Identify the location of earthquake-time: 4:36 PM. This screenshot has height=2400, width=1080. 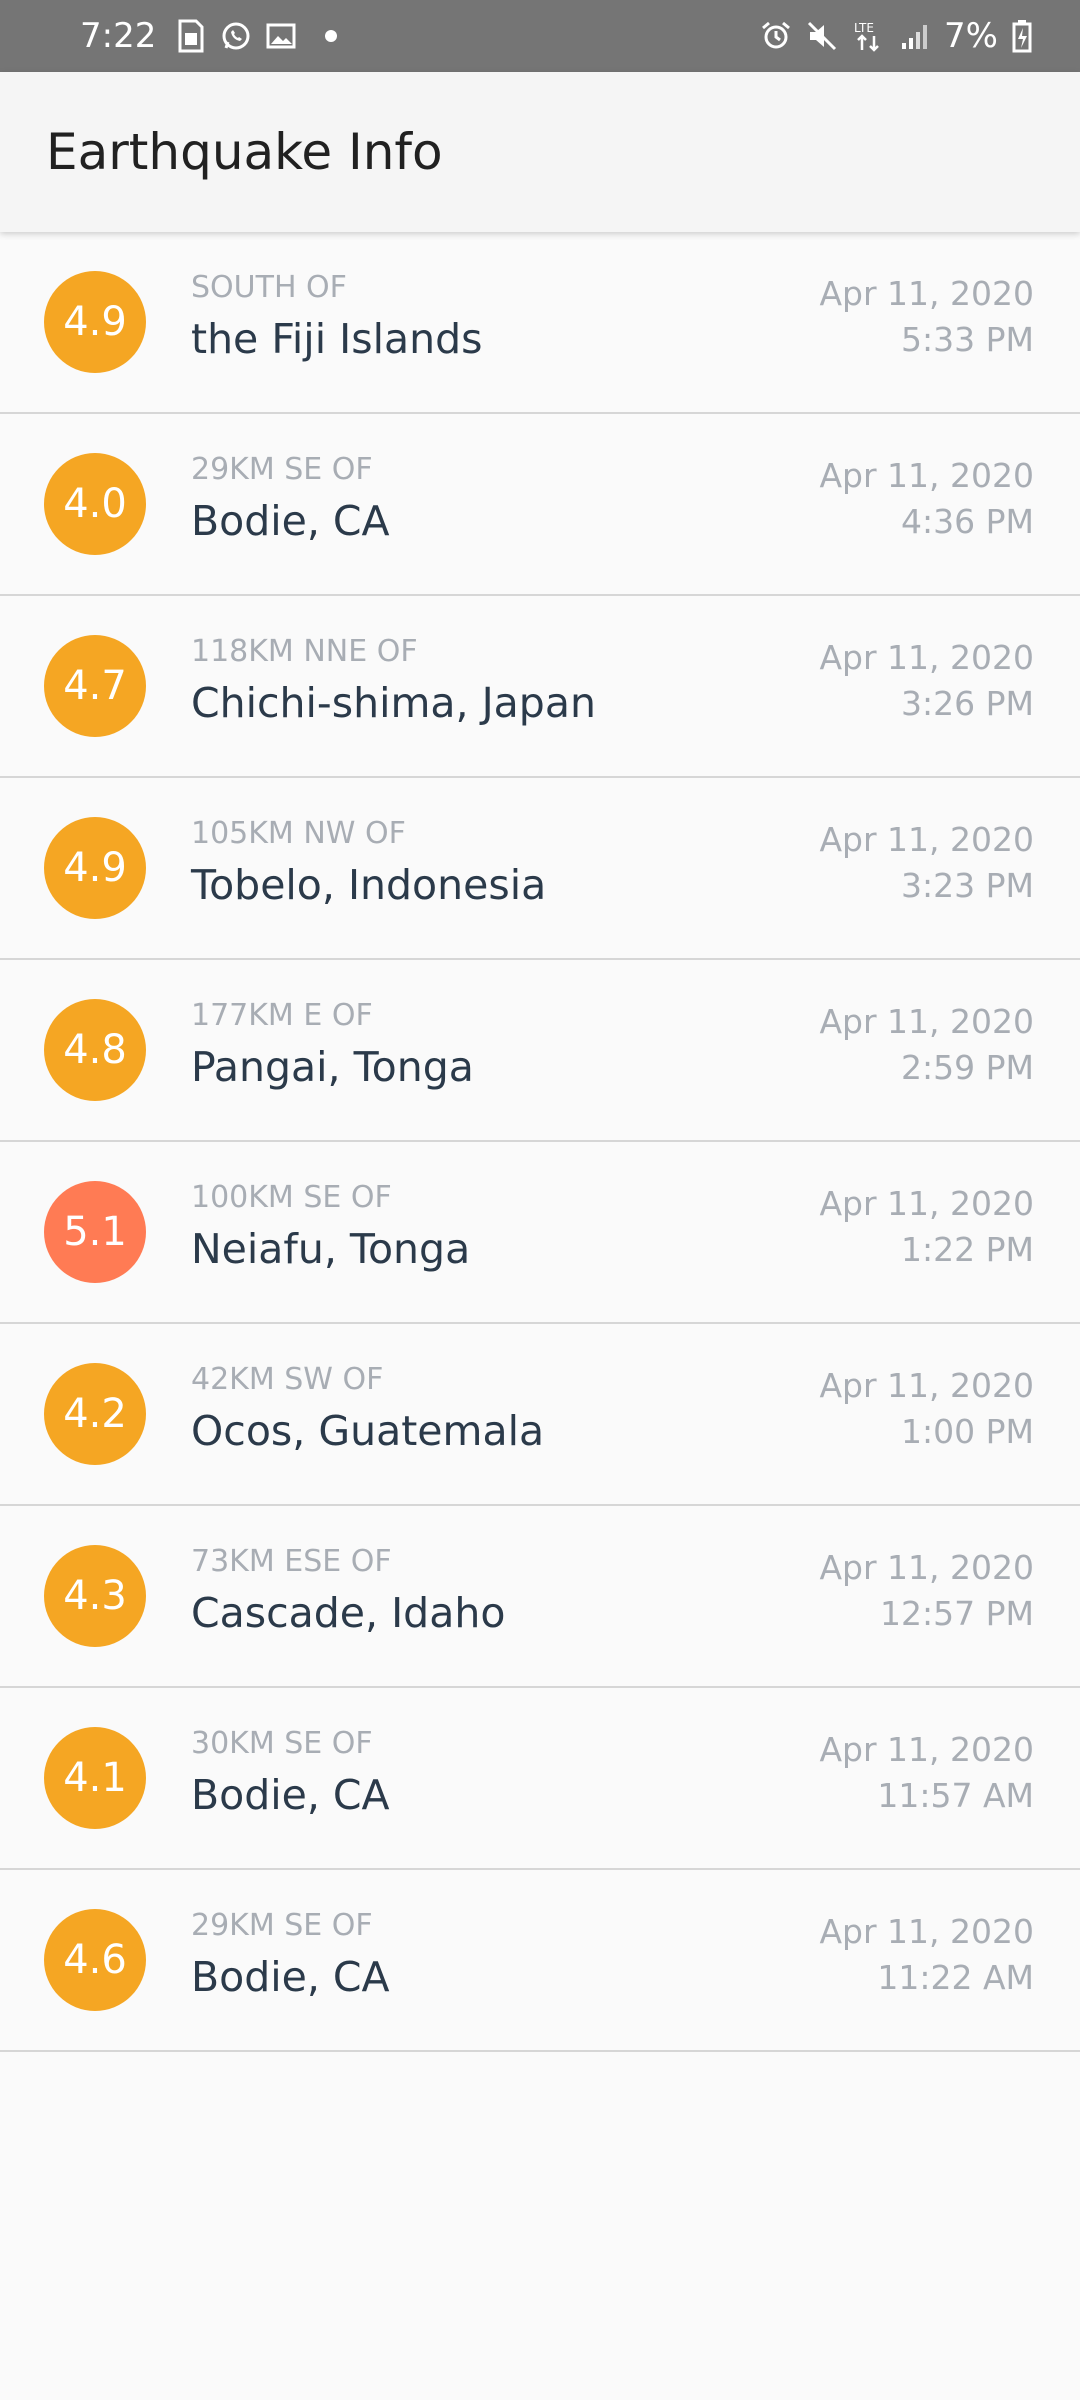
(967, 521).